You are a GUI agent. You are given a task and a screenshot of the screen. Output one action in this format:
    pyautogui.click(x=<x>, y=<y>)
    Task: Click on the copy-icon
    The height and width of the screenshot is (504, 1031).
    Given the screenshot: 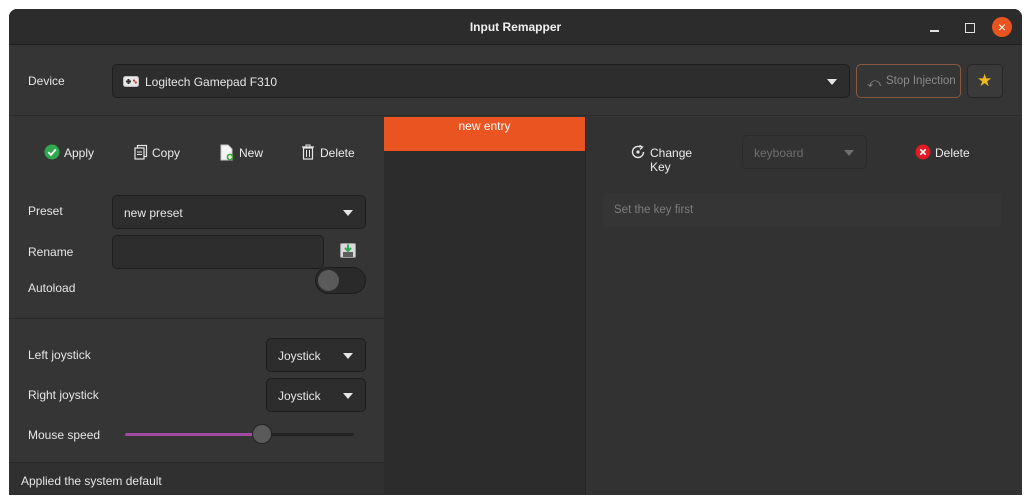 What is the action you would take?
    pyautogui.click(x=141, y=152)
    